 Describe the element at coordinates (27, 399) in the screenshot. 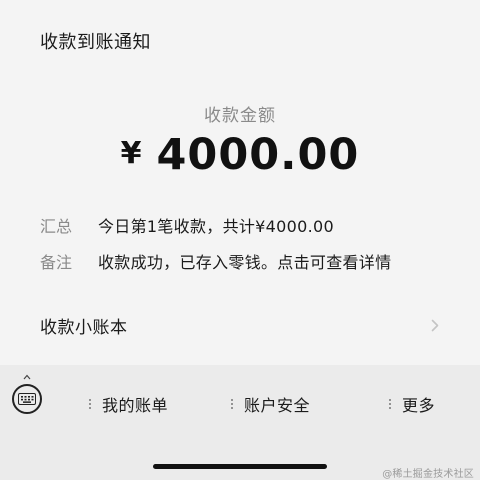

I see `keyboard-icon` at that location.